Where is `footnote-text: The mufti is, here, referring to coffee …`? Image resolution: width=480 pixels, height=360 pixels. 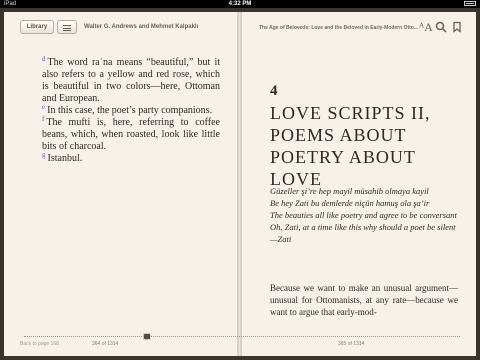 footnote-text: The mufti is, here, referring to coffee … is located at coordinates (131, 134).